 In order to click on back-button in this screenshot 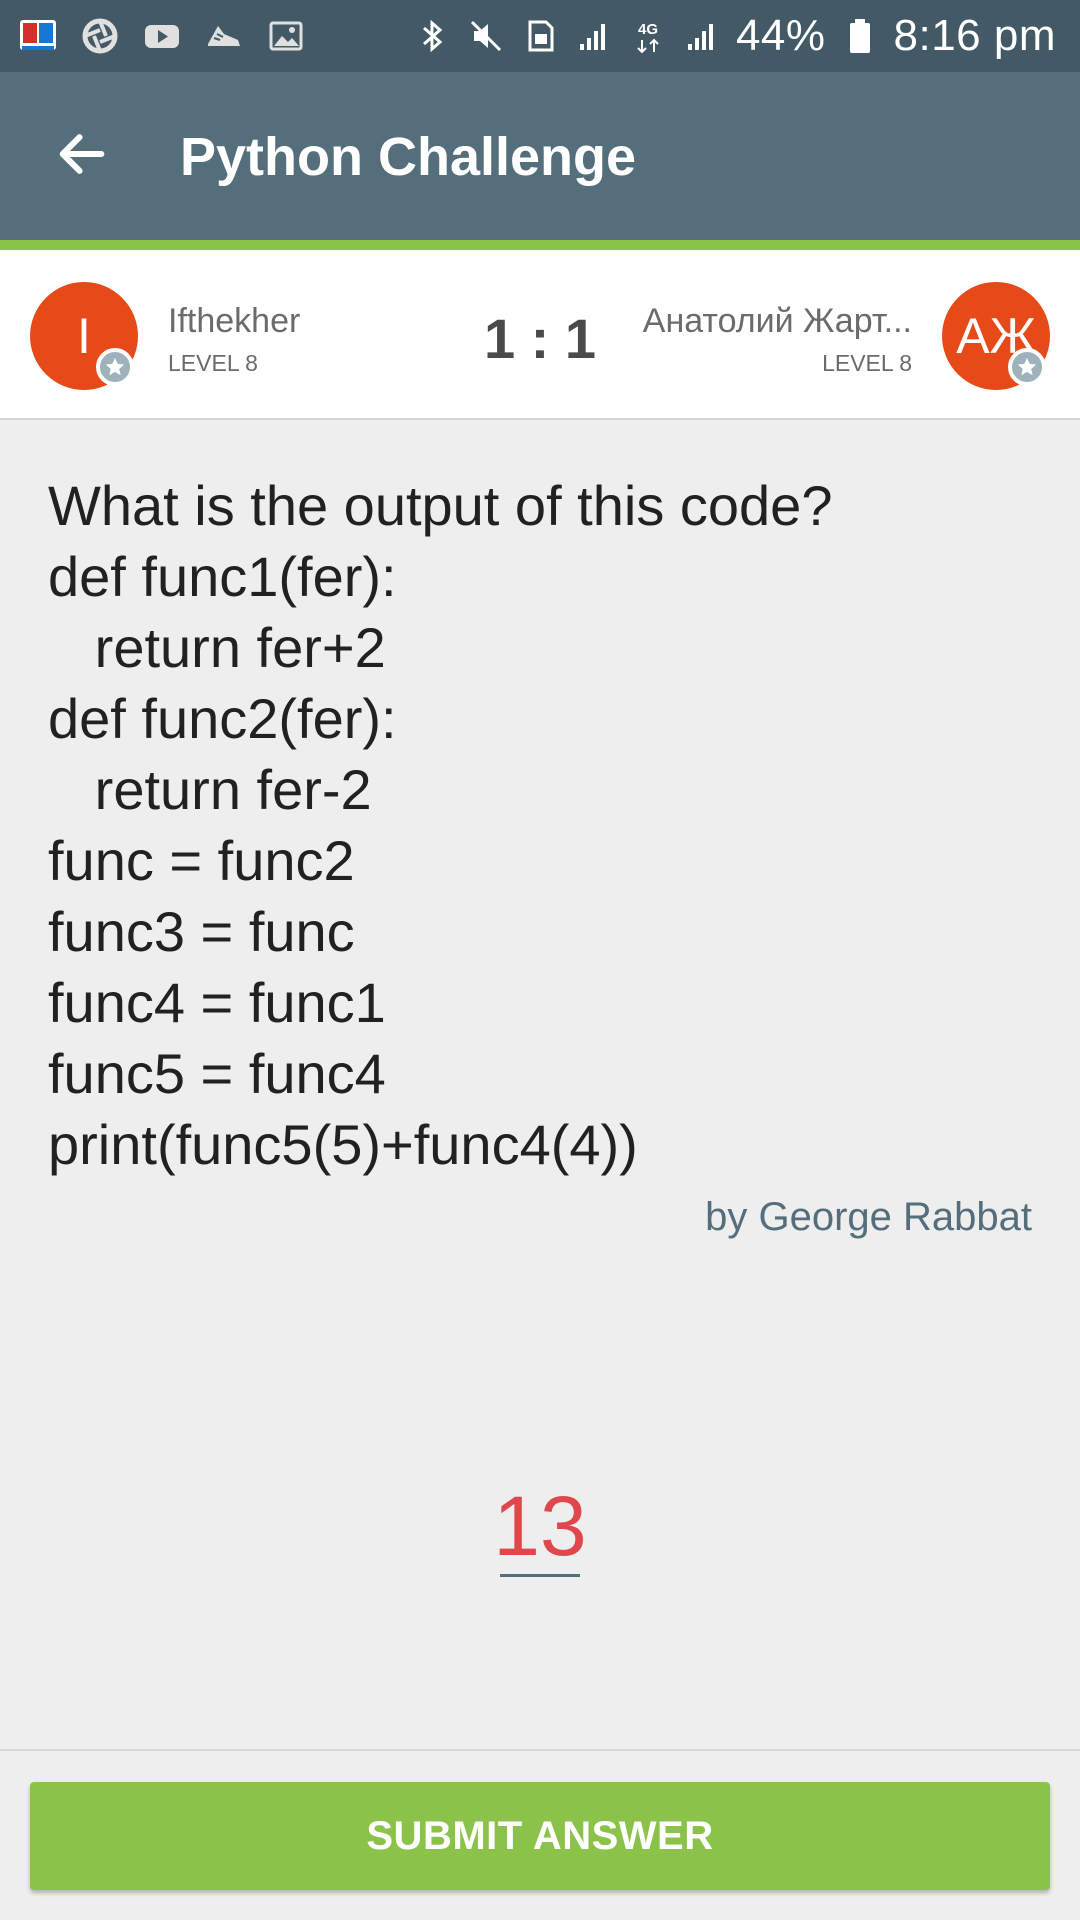, I will do `click(82, 154)`.